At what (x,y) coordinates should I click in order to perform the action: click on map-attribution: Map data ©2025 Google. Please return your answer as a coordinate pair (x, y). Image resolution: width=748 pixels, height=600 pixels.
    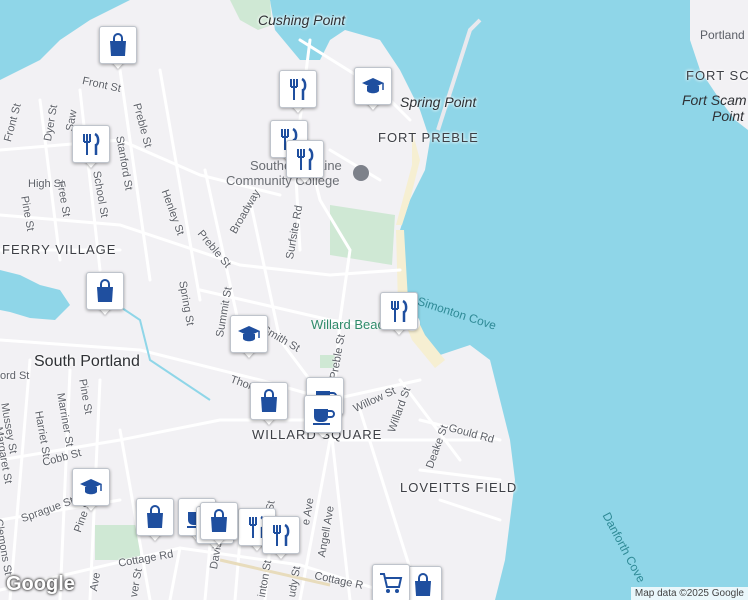
    Looking at the image, I should click on (689, 593).